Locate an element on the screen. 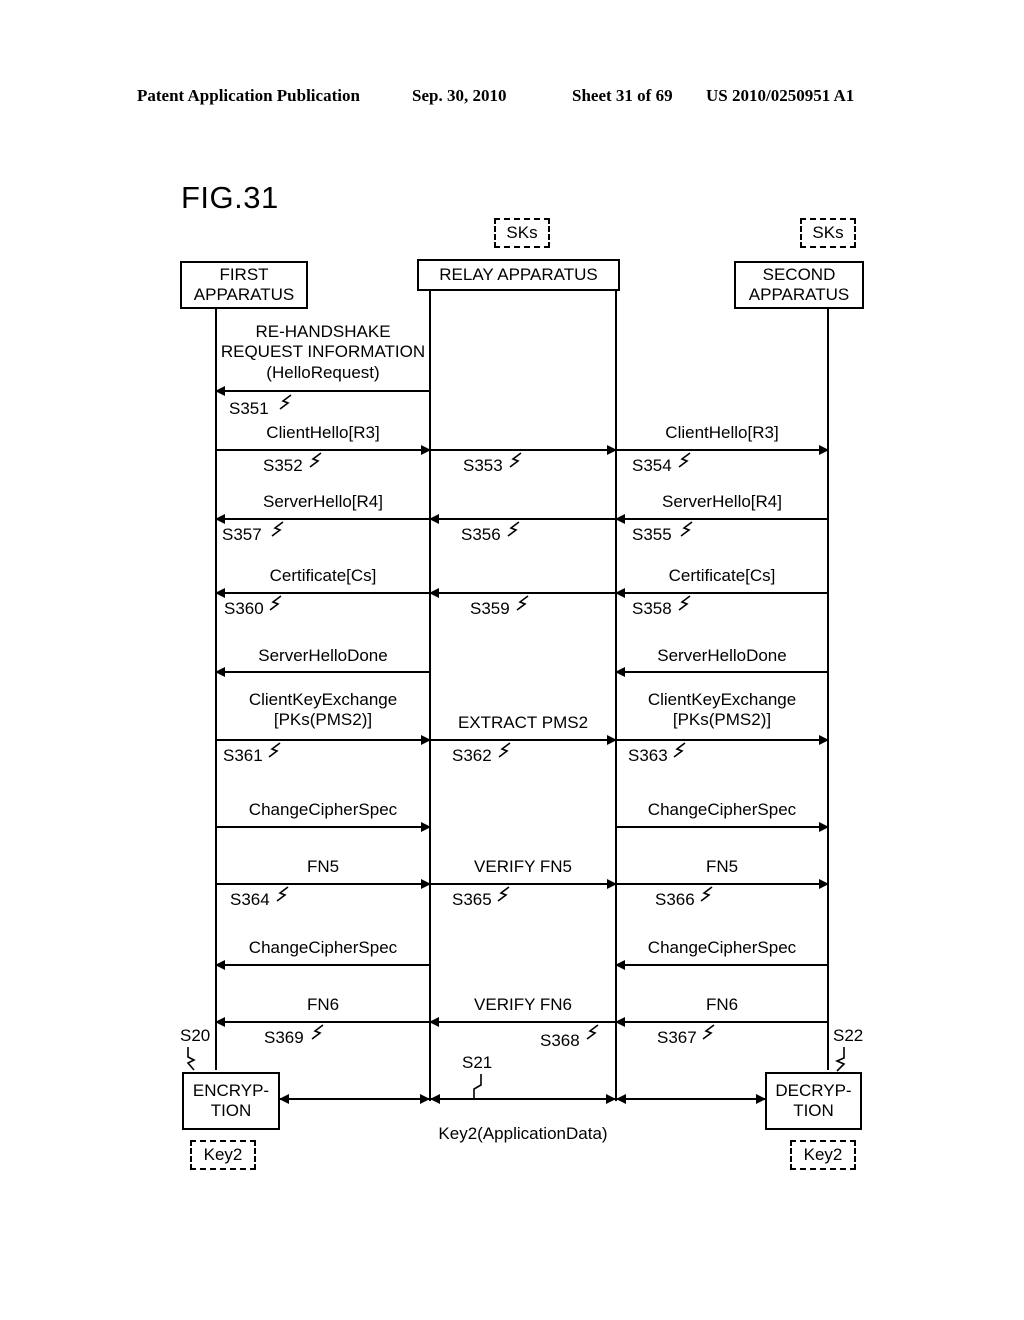  message-client-hello-right: ClientHello[R3] is located at coordinates (722, 432).